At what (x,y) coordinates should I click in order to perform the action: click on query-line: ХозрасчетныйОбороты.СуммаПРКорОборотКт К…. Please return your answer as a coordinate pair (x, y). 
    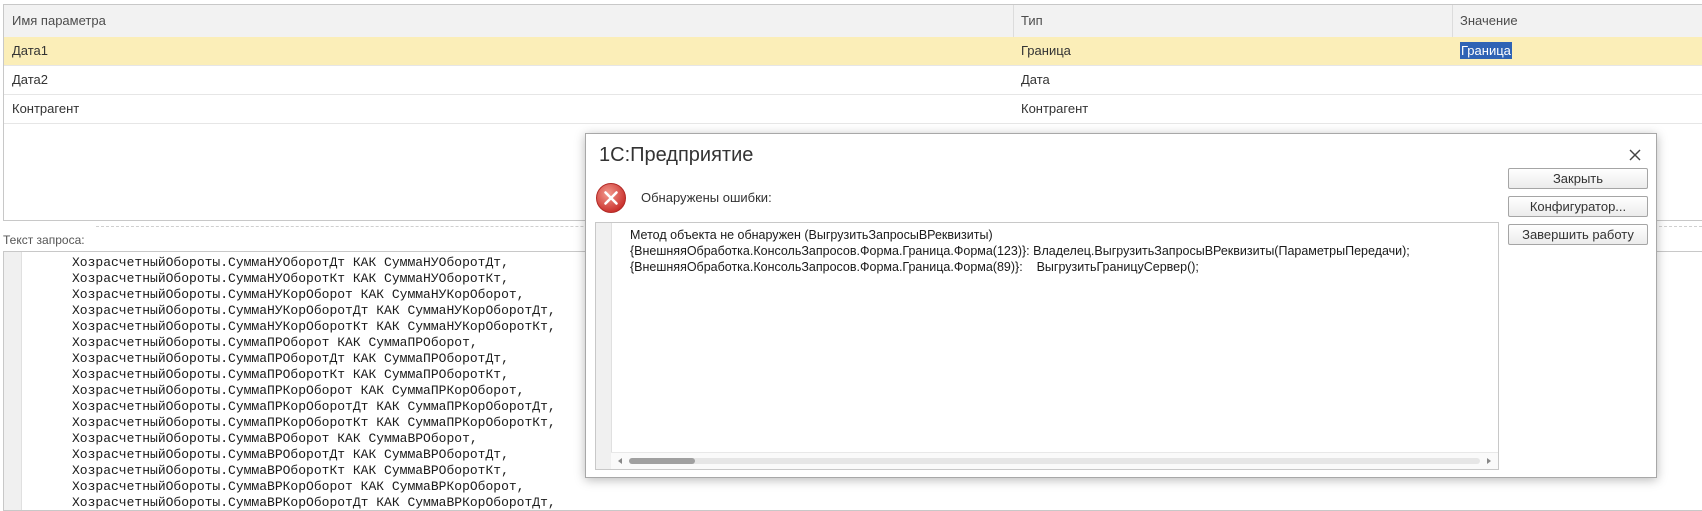
    Looking at the image, I should click on (314, 422).